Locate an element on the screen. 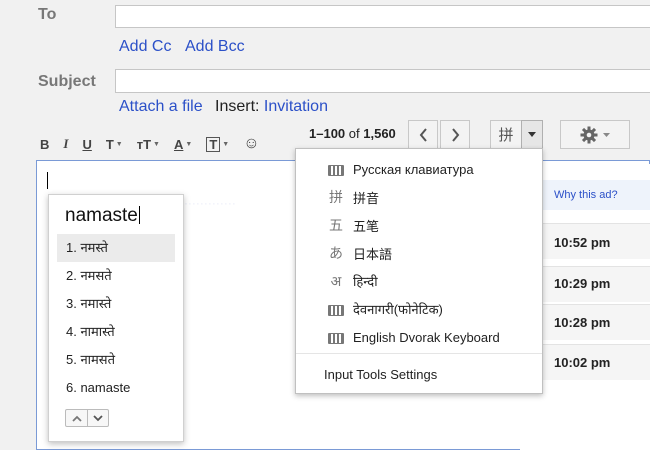  ime-typed-text: namaste is located at coordinates (101, 215).